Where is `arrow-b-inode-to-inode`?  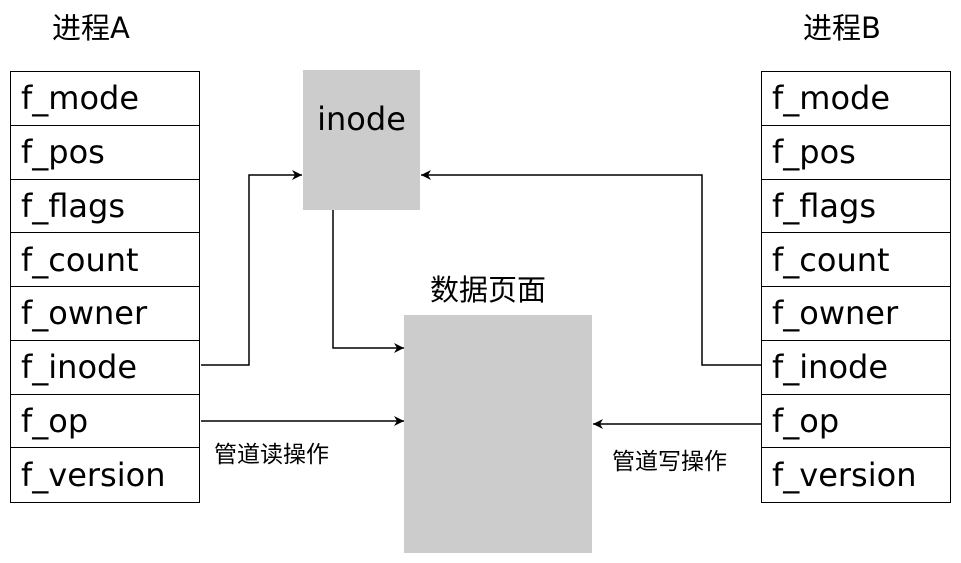 arrow-b-inode-to-inode is located at coordinates (591, 268).